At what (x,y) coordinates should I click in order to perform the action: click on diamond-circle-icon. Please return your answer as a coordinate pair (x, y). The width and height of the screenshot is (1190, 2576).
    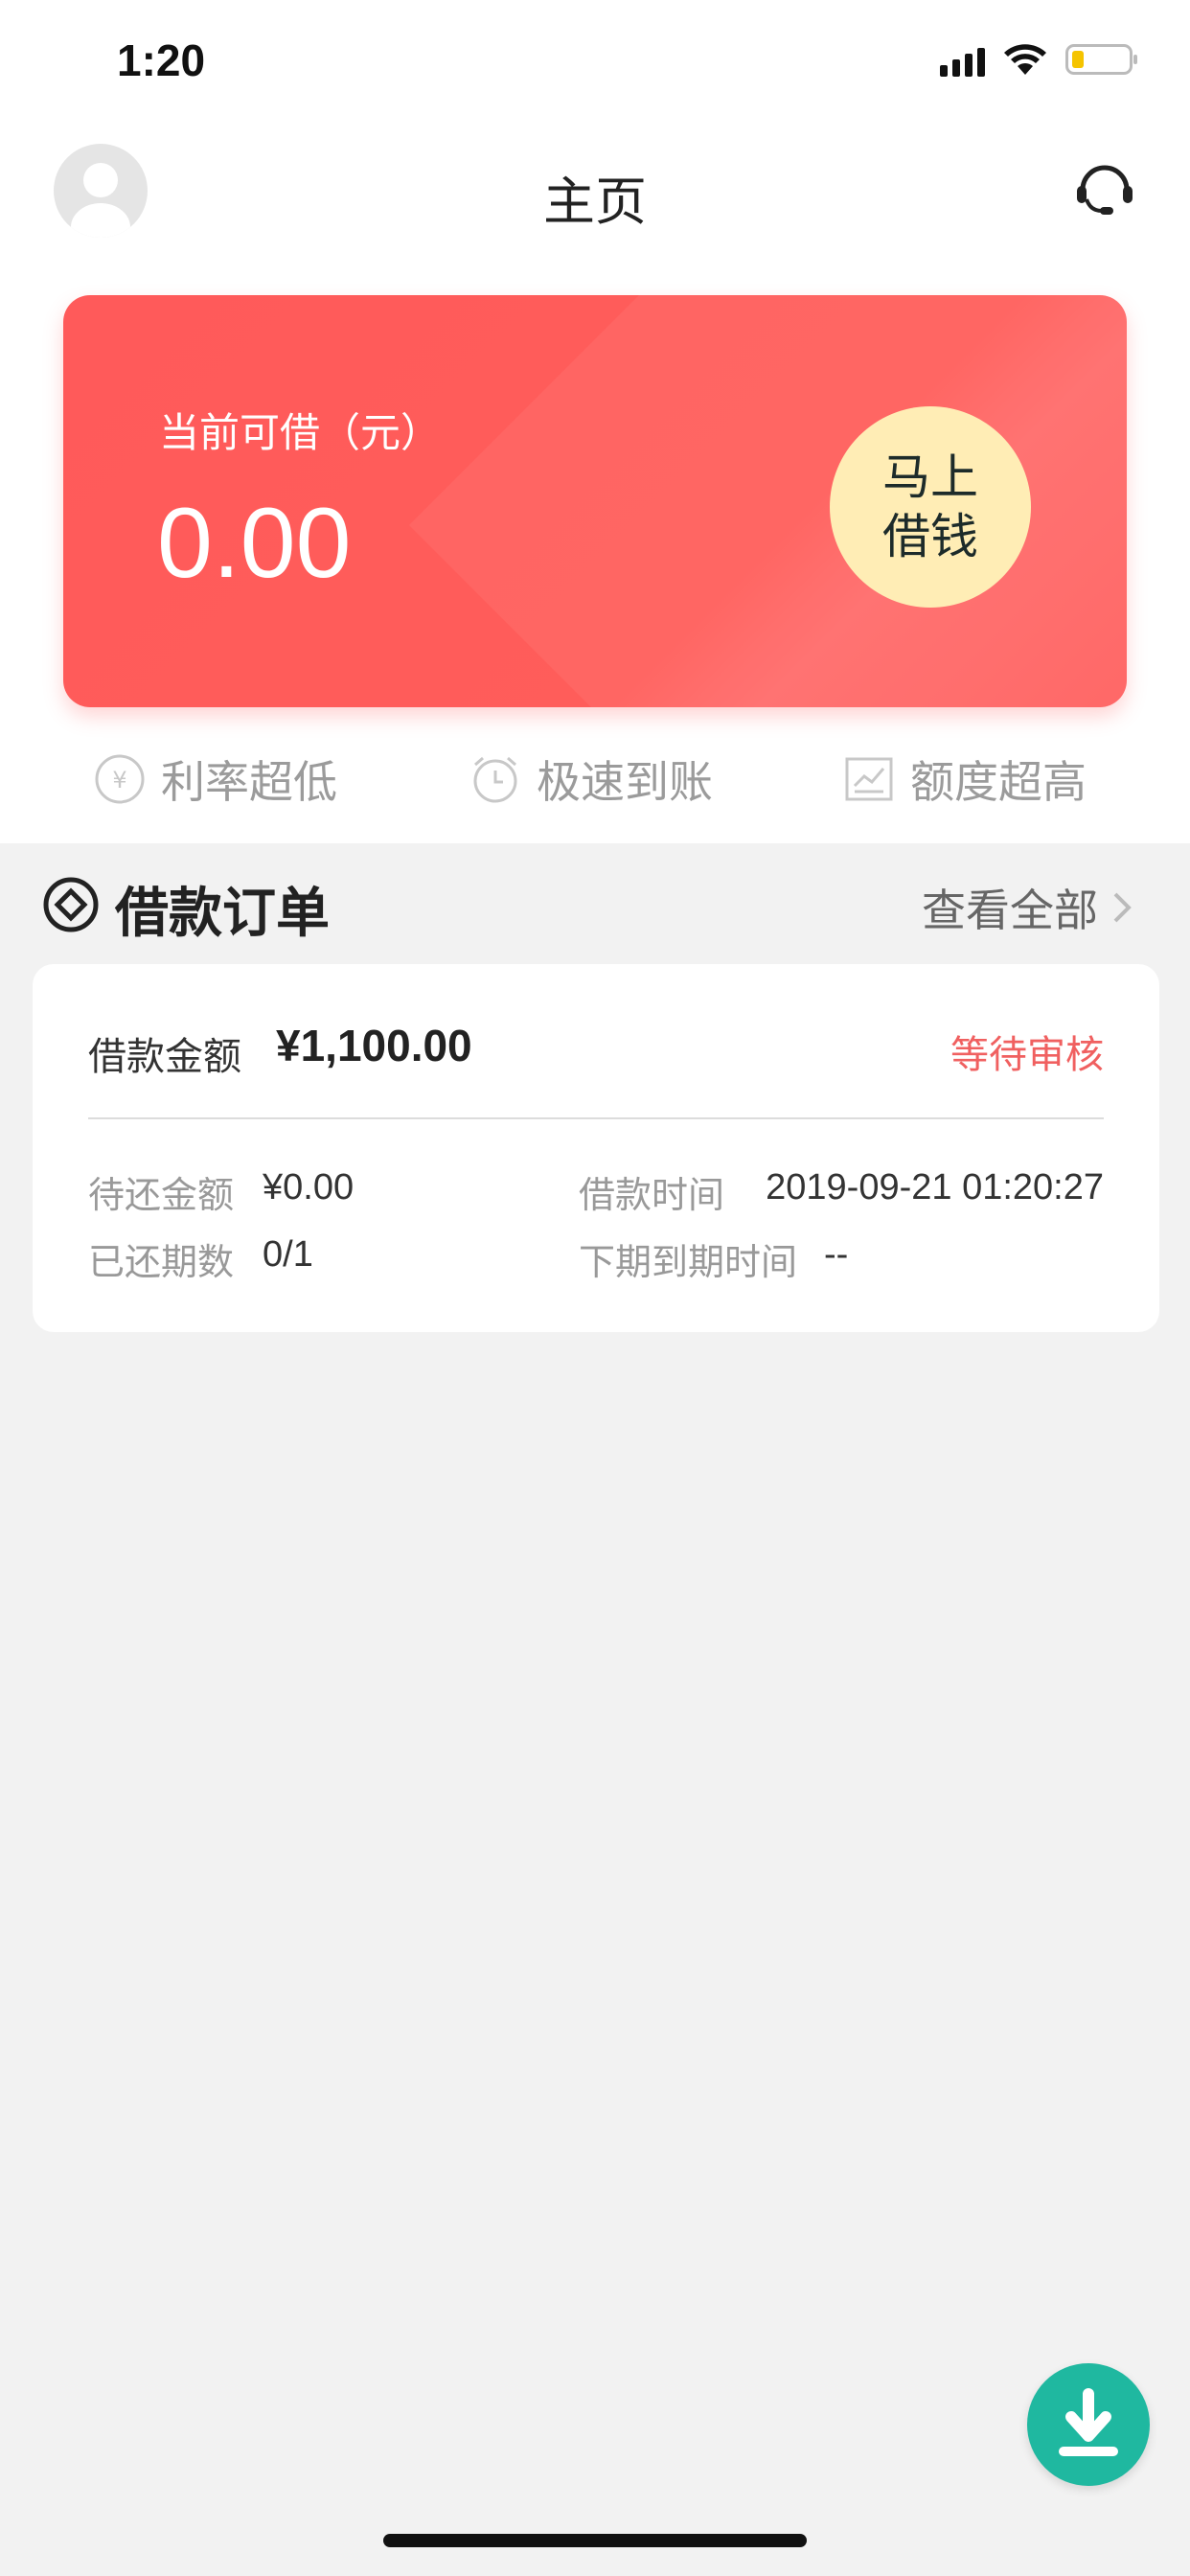
    Looking at the image, I should click on (71, 904).